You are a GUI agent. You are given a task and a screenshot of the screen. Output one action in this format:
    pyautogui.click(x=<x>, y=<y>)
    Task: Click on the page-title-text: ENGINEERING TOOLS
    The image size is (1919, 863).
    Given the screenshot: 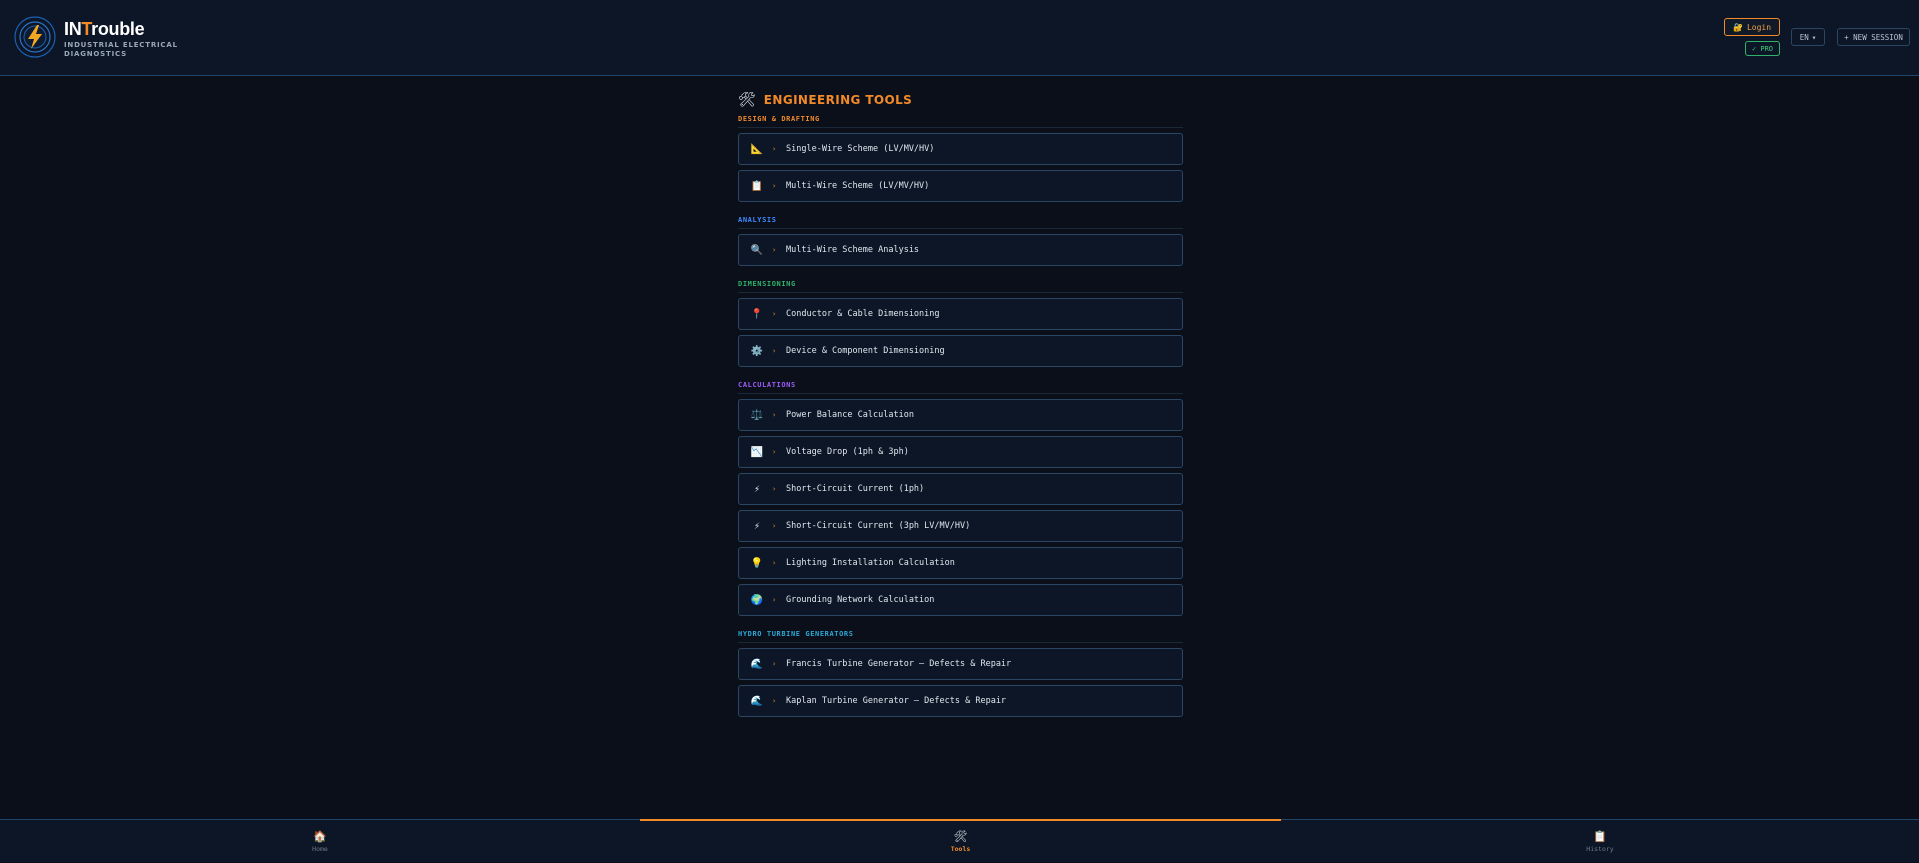 What is the action you would take?
    pyautogui.click(x=838, y=100)
    